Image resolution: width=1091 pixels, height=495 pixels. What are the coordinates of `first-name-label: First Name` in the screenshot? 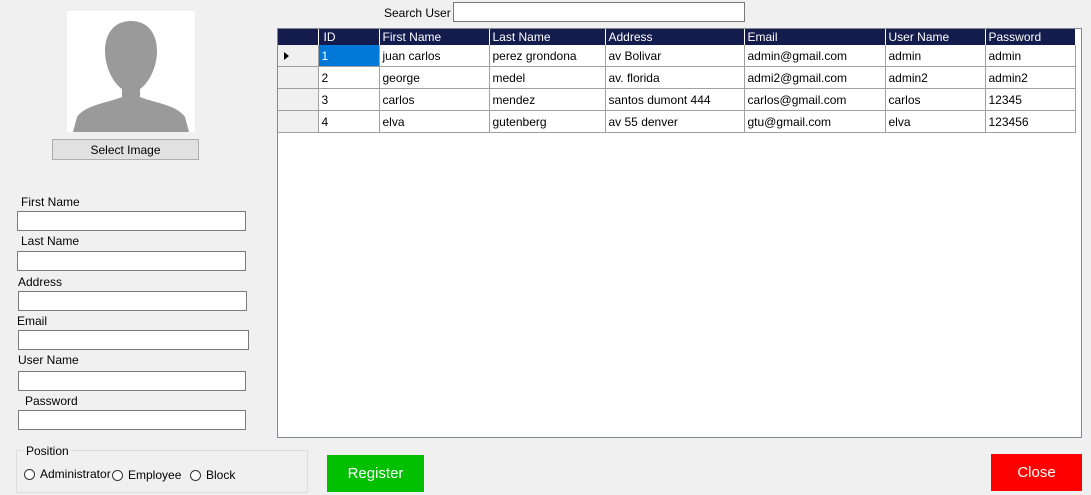 It's located at (50, 202).